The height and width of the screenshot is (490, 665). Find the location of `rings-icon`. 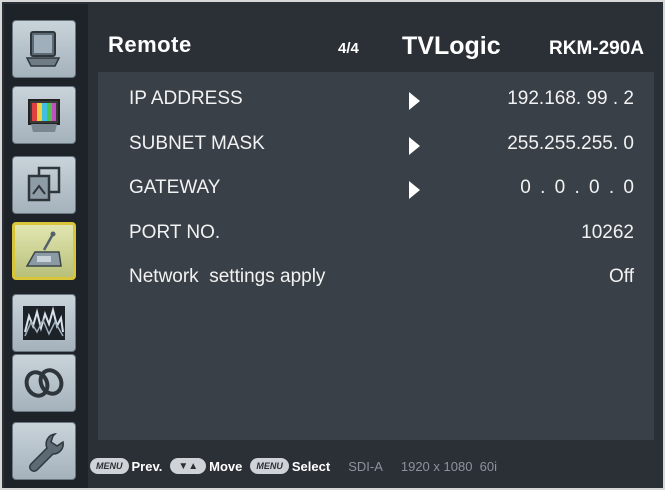

rings-icon is located at coordinates (44, 383).